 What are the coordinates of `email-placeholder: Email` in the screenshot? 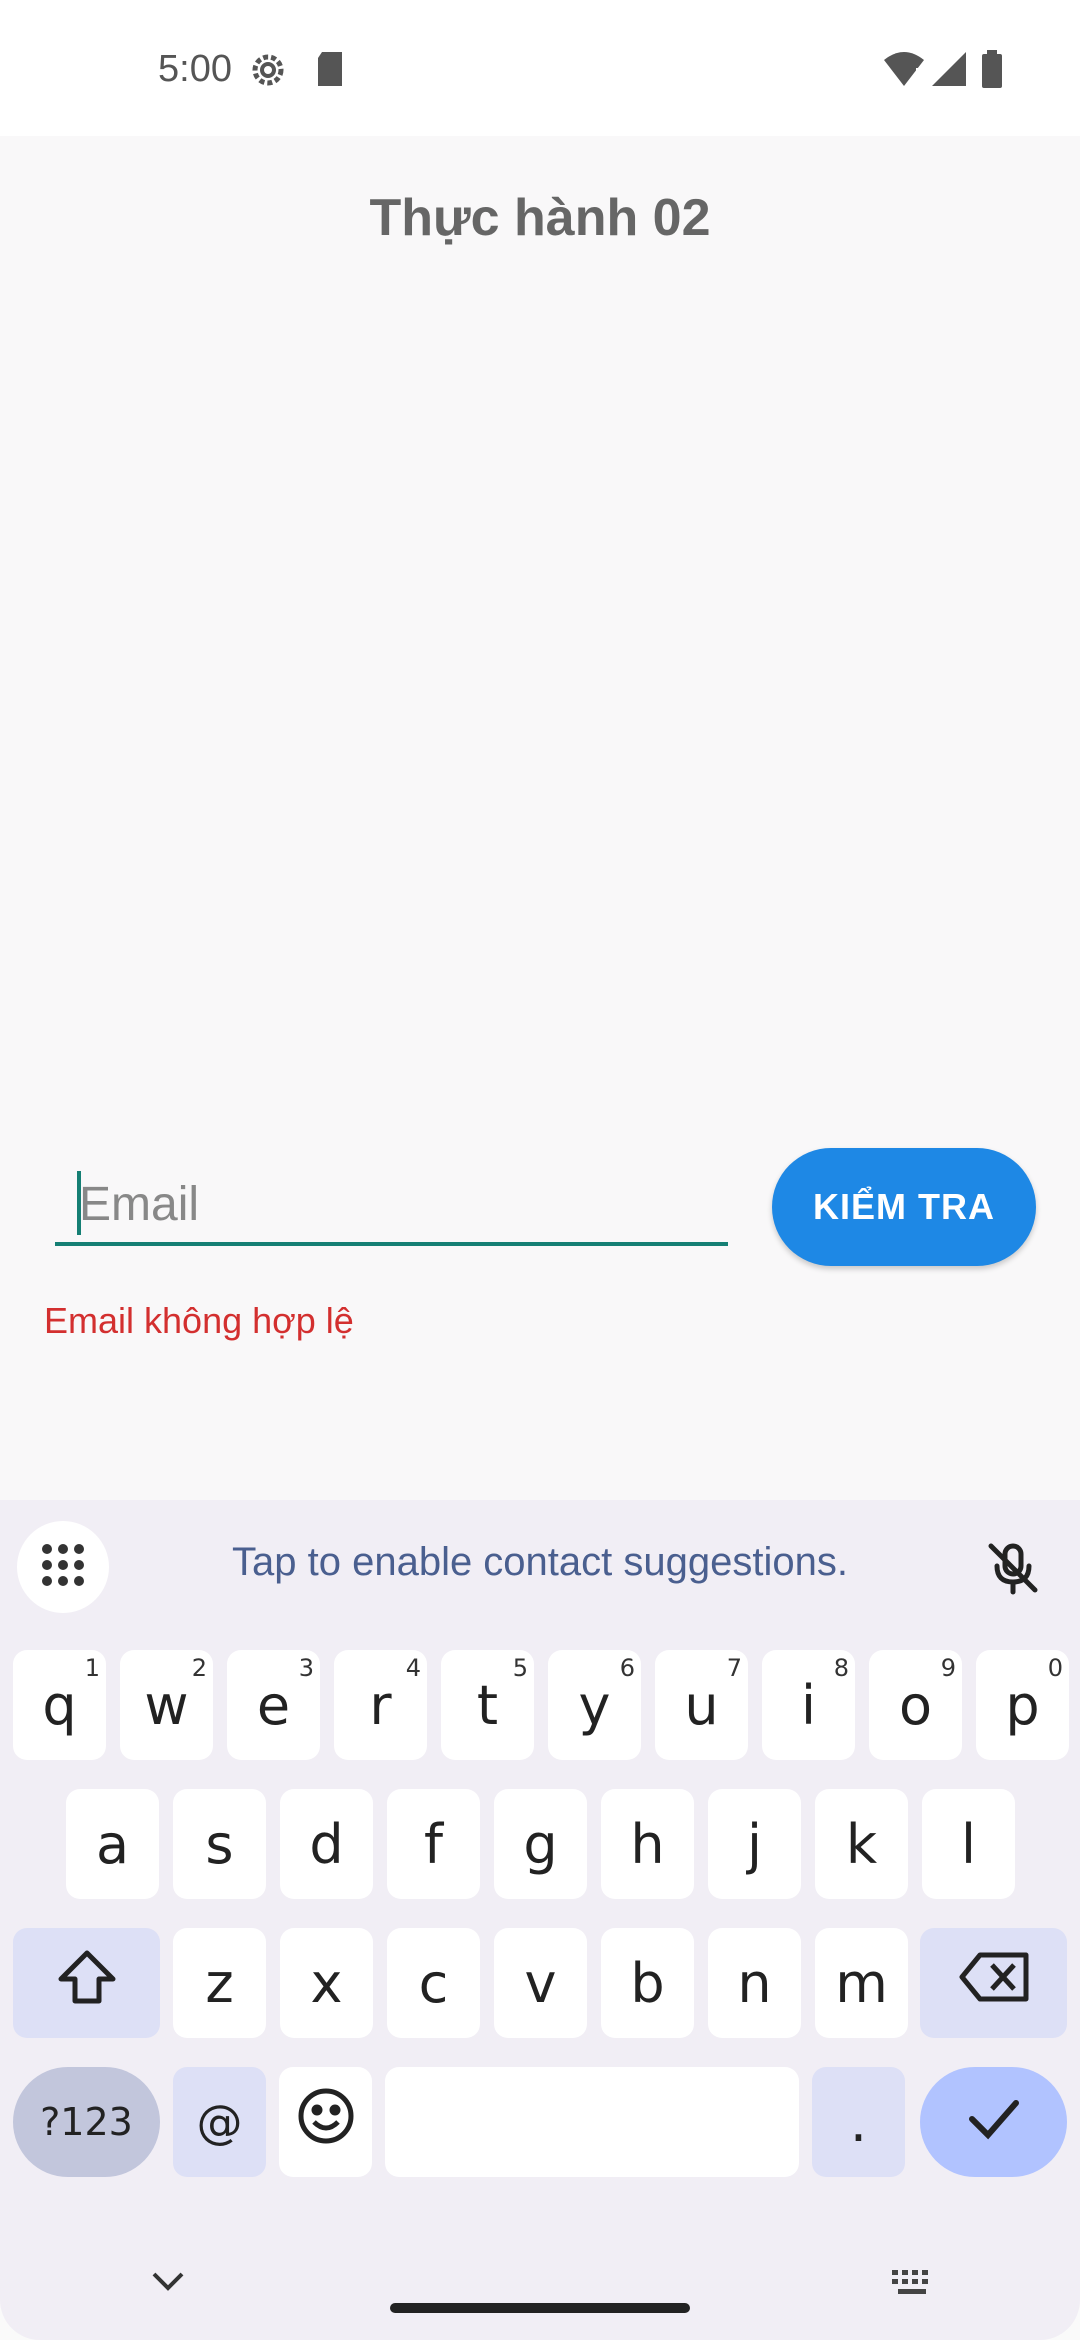 It's located at (139, 1204).